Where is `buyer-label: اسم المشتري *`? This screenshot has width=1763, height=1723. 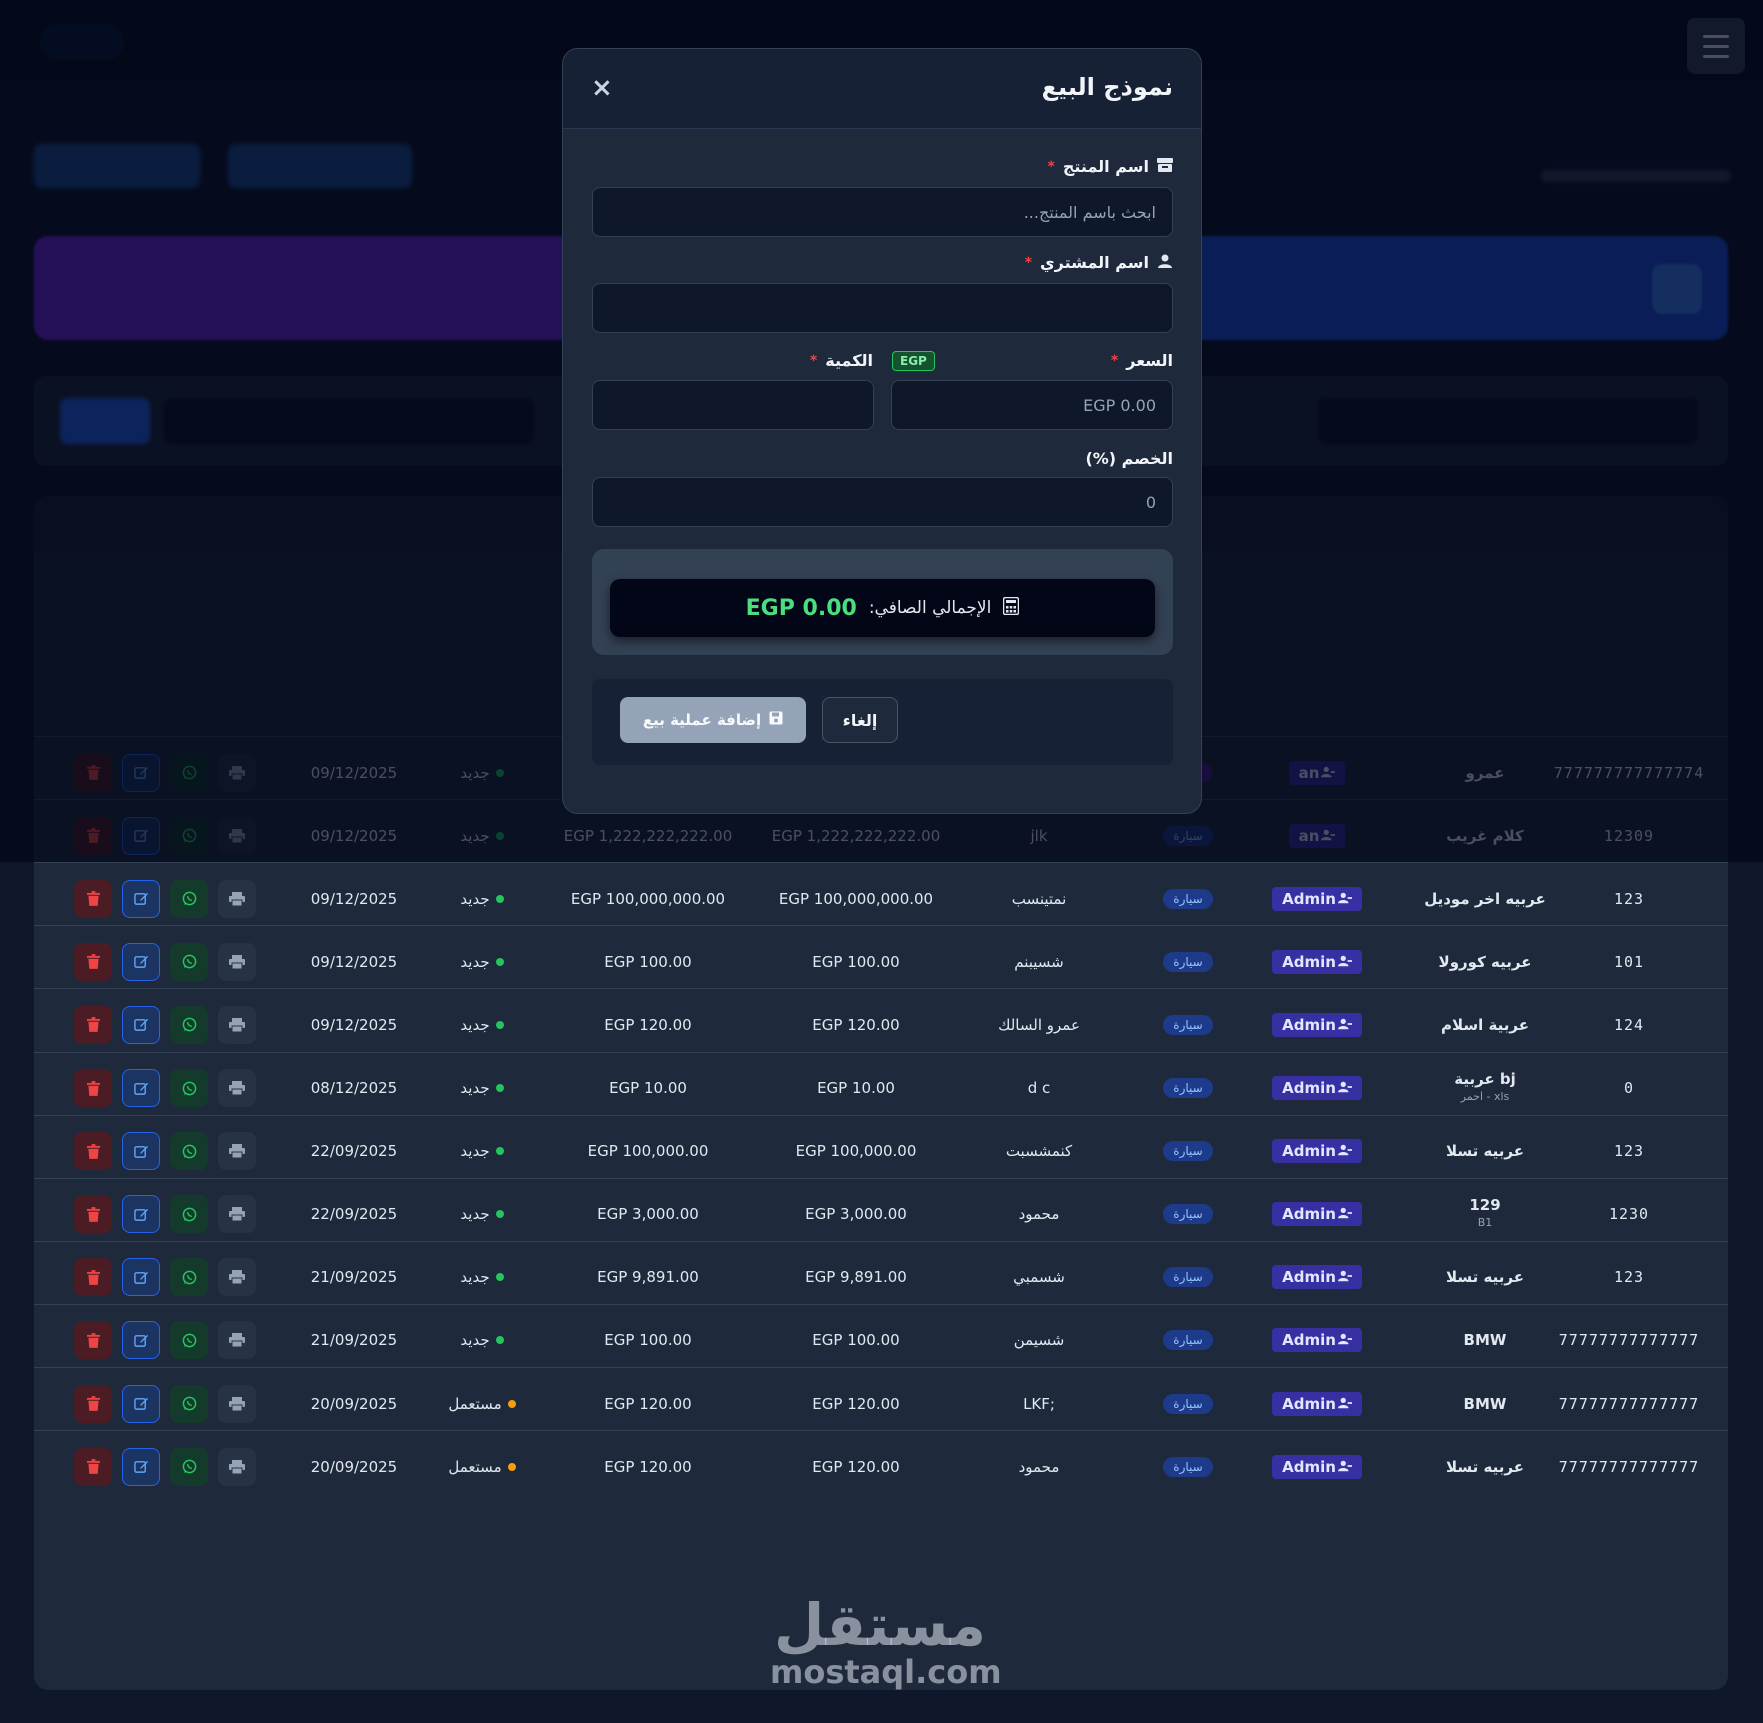
buyer-label: اسم المشتري * is located at coordinates (1099, 262).